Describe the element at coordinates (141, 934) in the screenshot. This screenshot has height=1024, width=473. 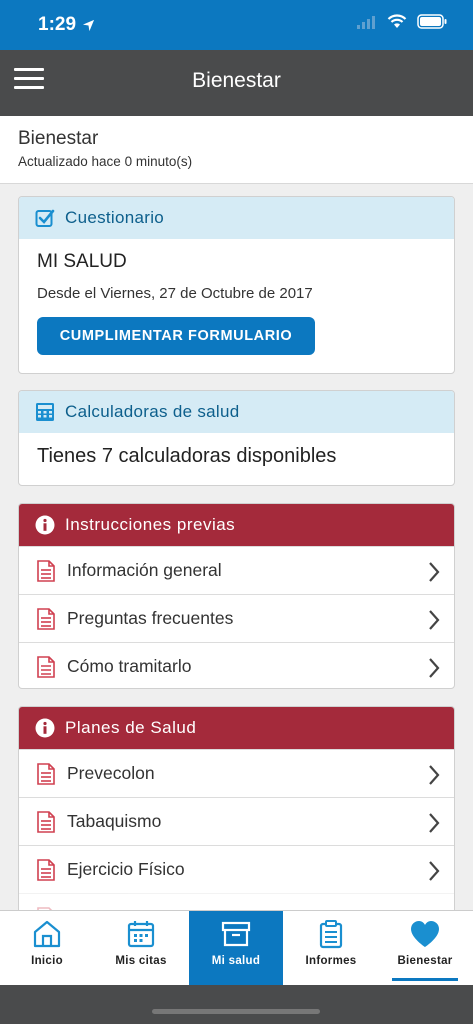
I see `calendar-icon` at that location.